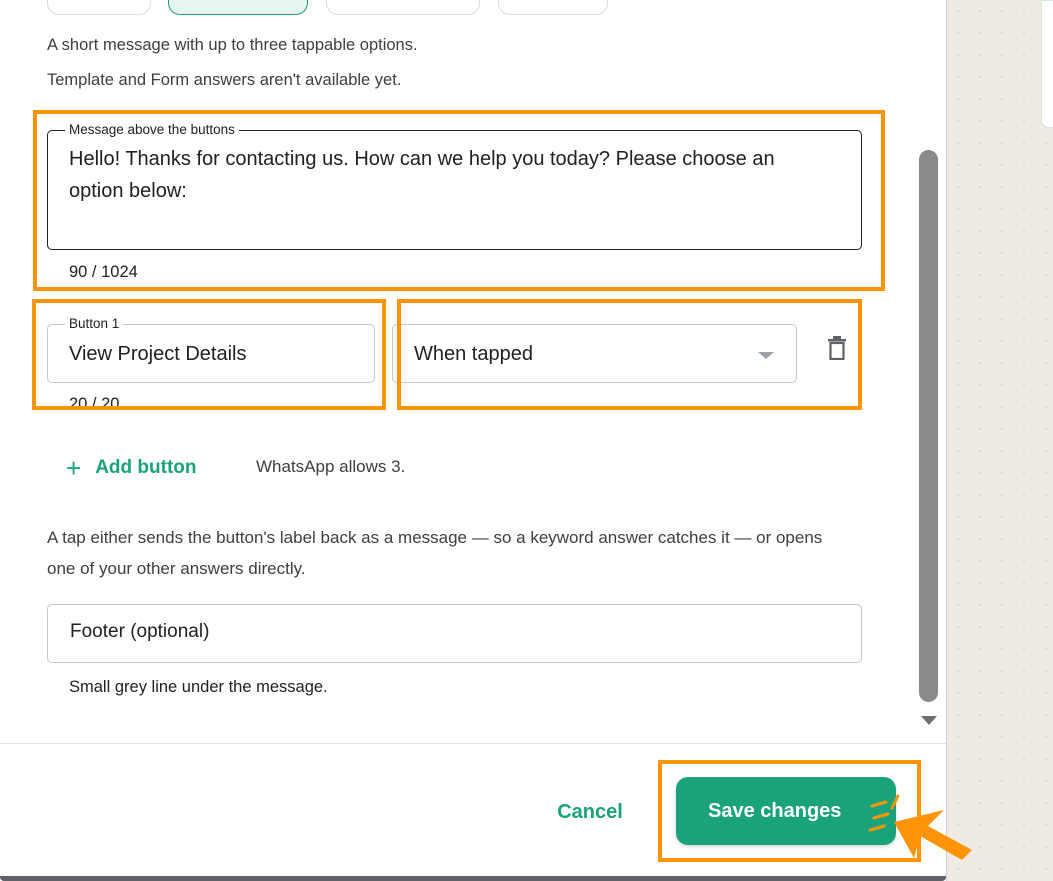 This screenshot has width=1053, height=881. What do you see at coordinates (1047, 64) in the screenshot?
I see `preview-card-edge` at bounding box center [1047, 64].